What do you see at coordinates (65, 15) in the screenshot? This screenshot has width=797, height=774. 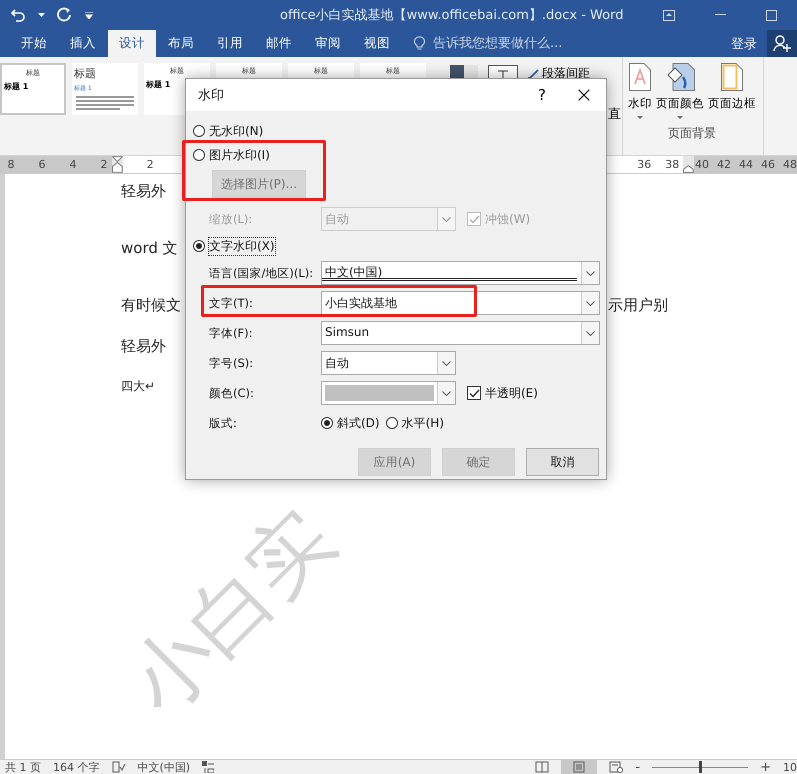 I see `redo-icon` at bounding box center [65, 15].